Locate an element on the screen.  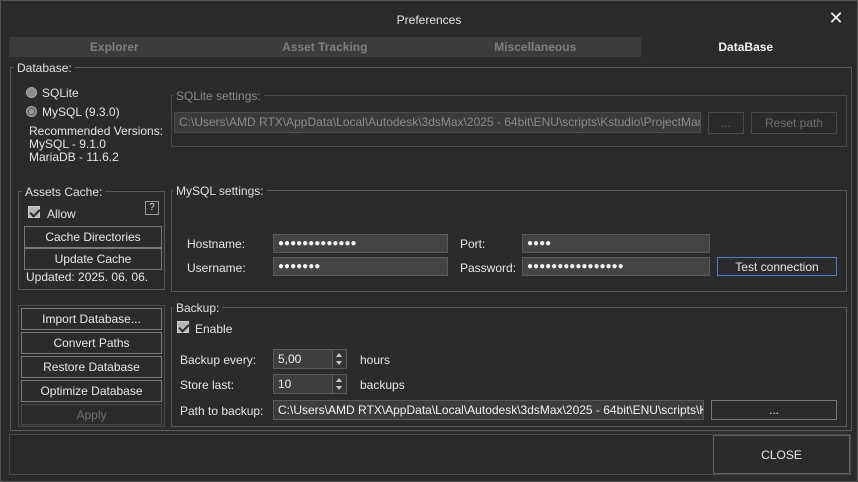
backup-enable-checkbox is located at coordinates (183, 327).